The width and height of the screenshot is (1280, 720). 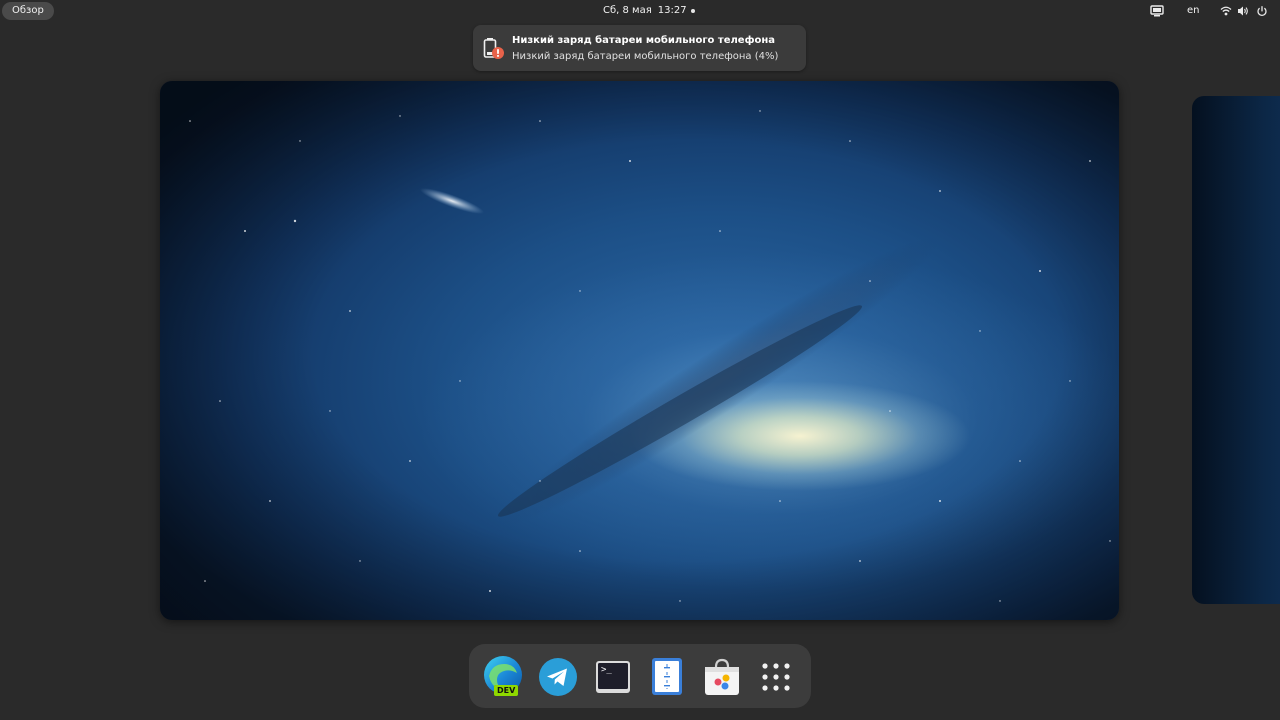 I want to click on dash-item-telegram, so click(x=558, y=677).